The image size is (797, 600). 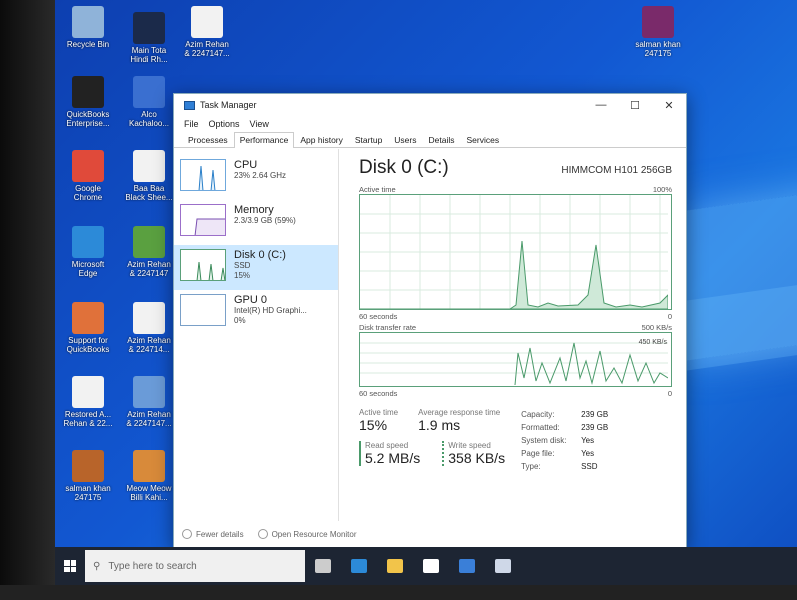 I want to click on menu-view: View, so click(x=259, y=124).